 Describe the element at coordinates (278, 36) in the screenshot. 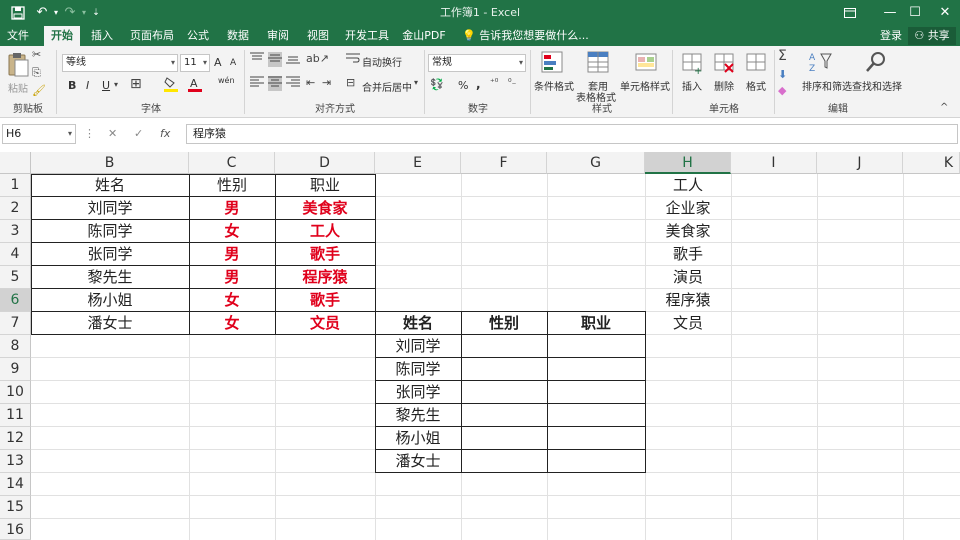

I see `tab-review: 审阅` at that location.